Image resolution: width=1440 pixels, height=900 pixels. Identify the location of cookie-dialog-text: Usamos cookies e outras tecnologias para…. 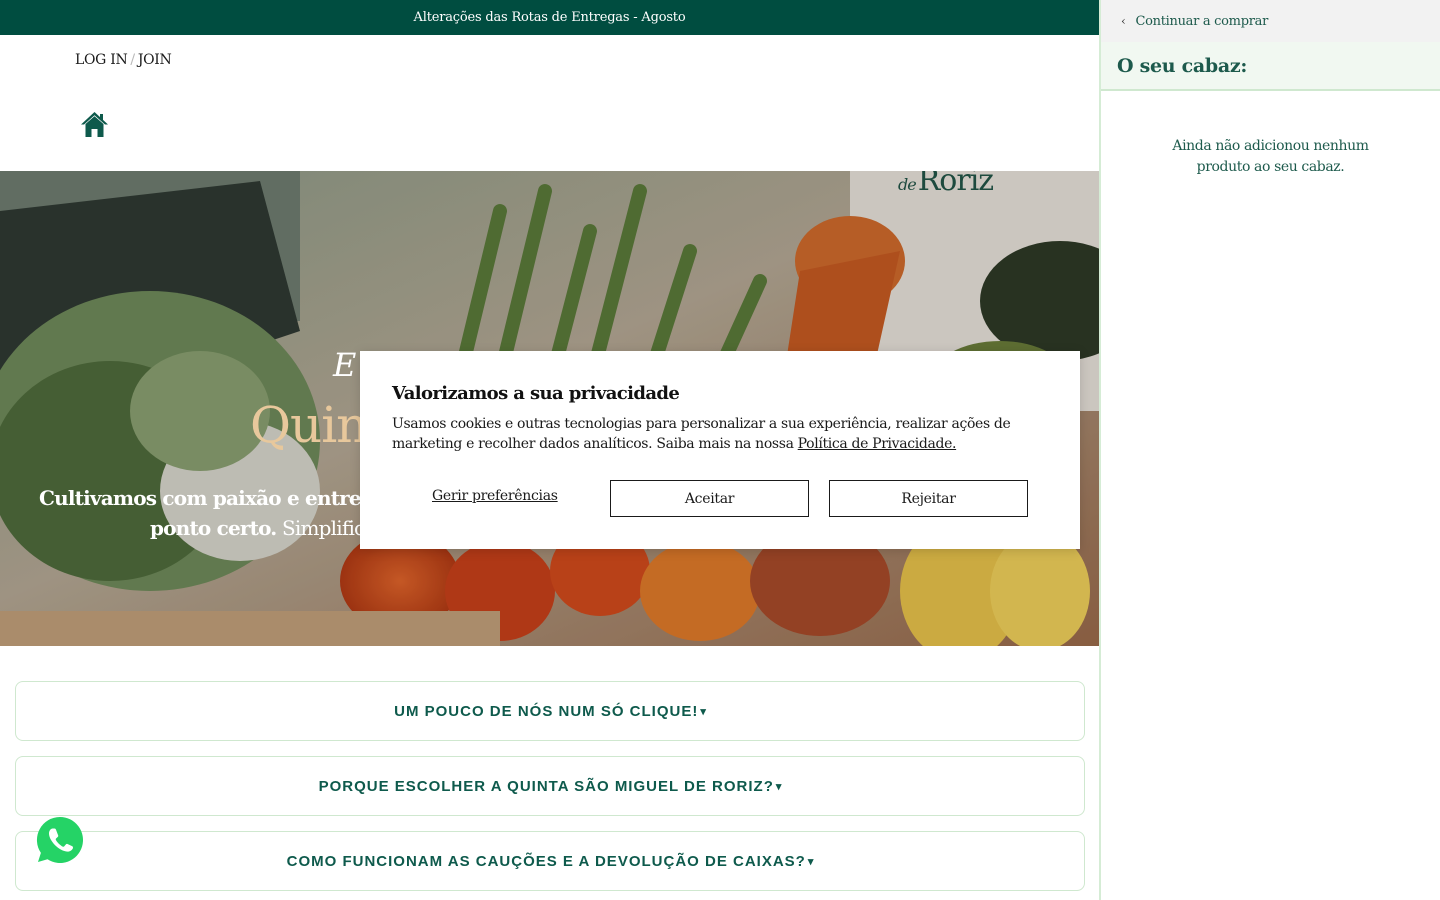
(712, 434).